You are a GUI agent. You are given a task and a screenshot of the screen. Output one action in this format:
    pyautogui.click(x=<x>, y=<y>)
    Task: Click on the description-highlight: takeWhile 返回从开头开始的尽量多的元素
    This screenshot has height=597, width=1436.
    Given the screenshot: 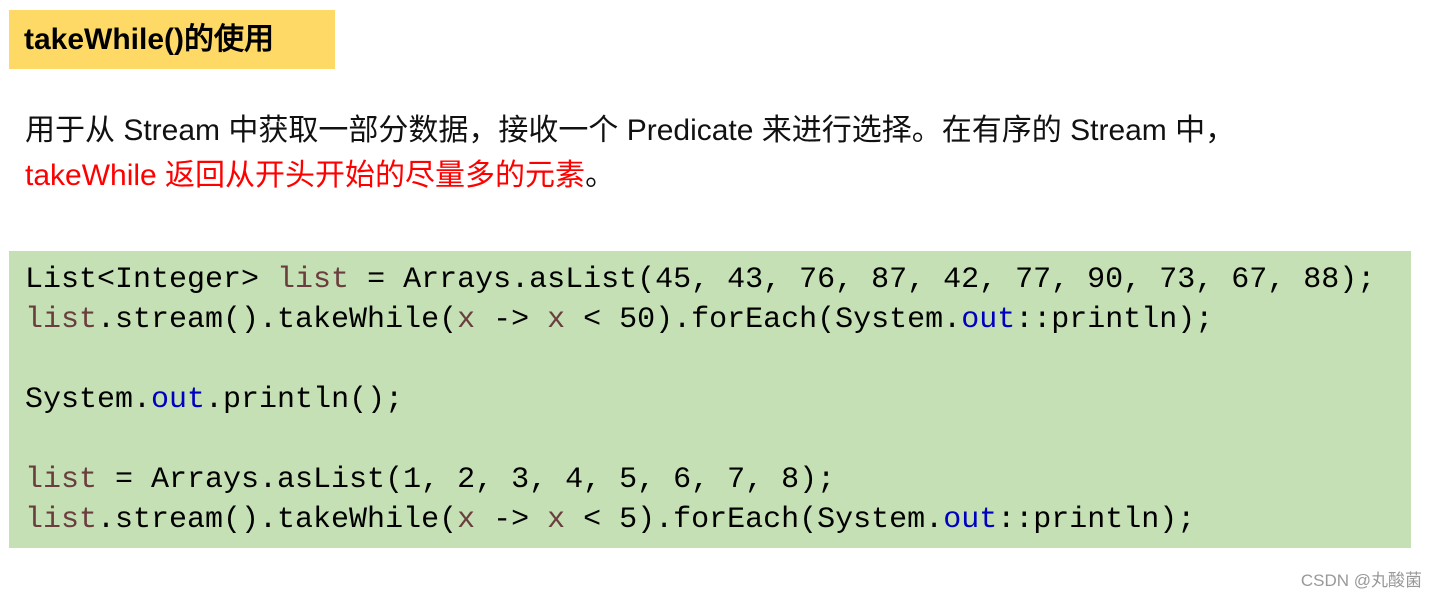 What is the action you would take?
    pyautogui.click(x=305, y=175)
    